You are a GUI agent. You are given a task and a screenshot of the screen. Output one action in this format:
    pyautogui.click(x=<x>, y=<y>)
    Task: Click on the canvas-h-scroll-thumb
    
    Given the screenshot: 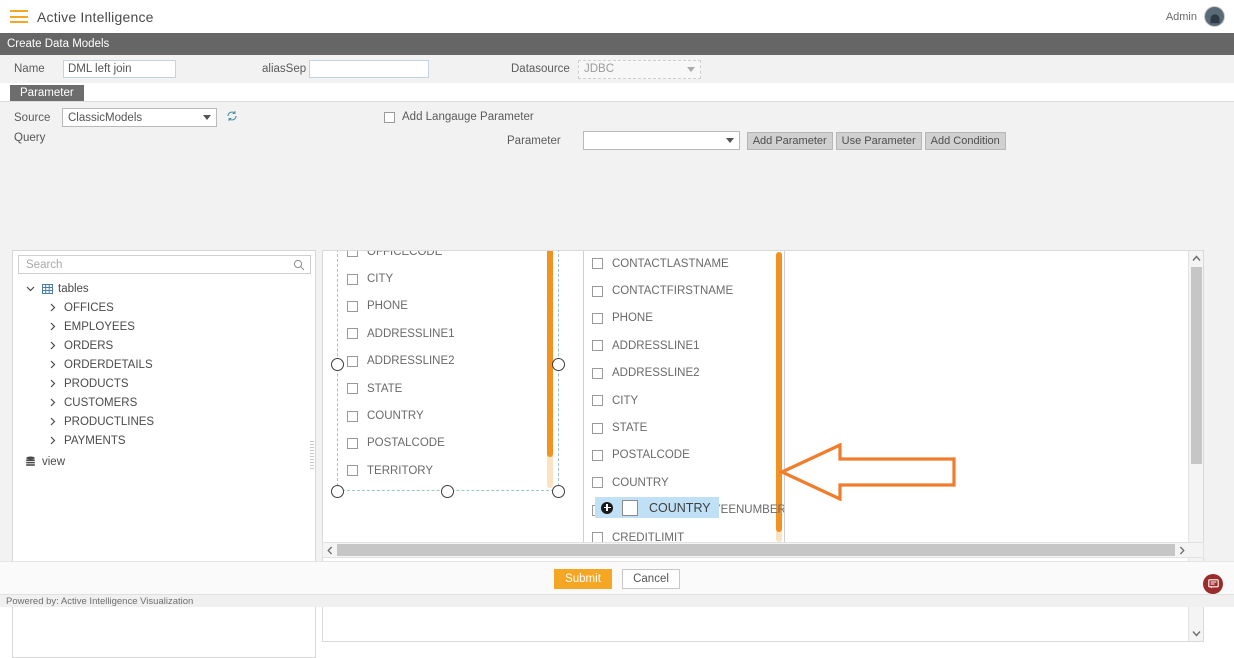 What is the action you would take?
    pyautogui.click(x=756, y=550)
    